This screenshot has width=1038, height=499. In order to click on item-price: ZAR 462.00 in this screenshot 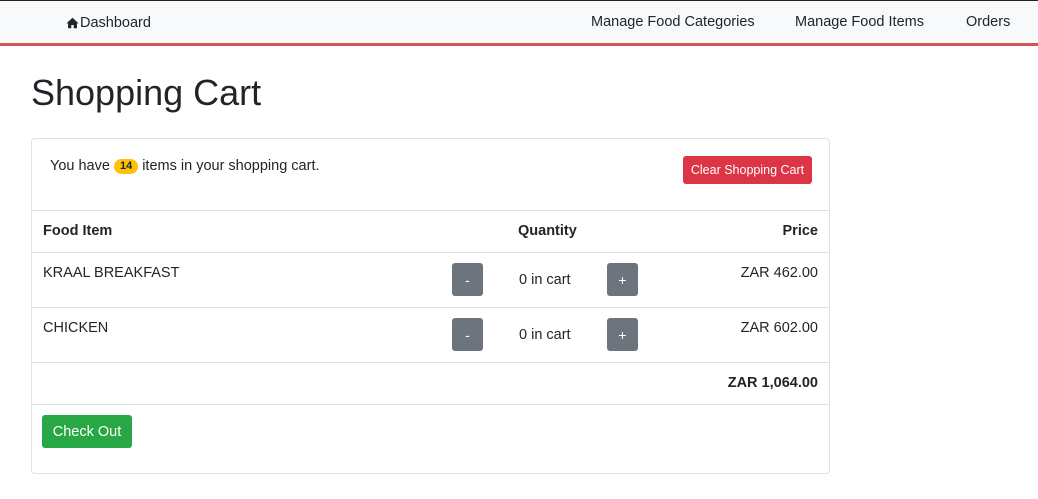, I will do `click(779, 273)`.